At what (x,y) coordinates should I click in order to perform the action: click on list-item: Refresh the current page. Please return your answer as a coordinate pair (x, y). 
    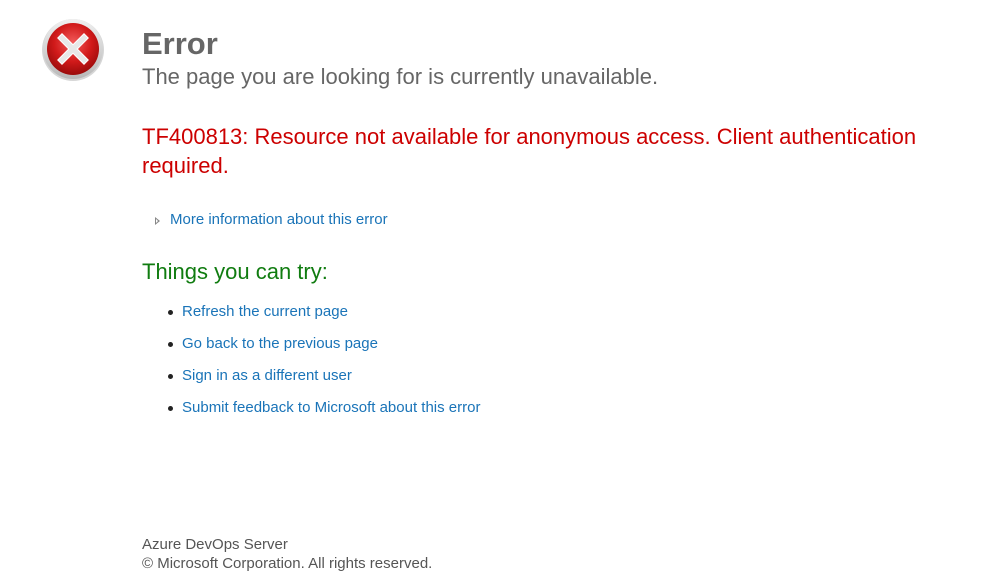
    Looking at the image, I should click on (575, 312).